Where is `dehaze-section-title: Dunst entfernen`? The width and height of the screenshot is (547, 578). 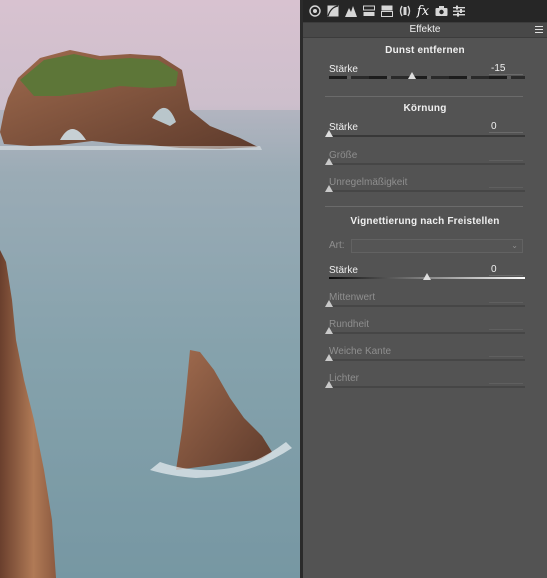
dehaze-section-title: Dunst entfernen is located at coordinates (425, 50).